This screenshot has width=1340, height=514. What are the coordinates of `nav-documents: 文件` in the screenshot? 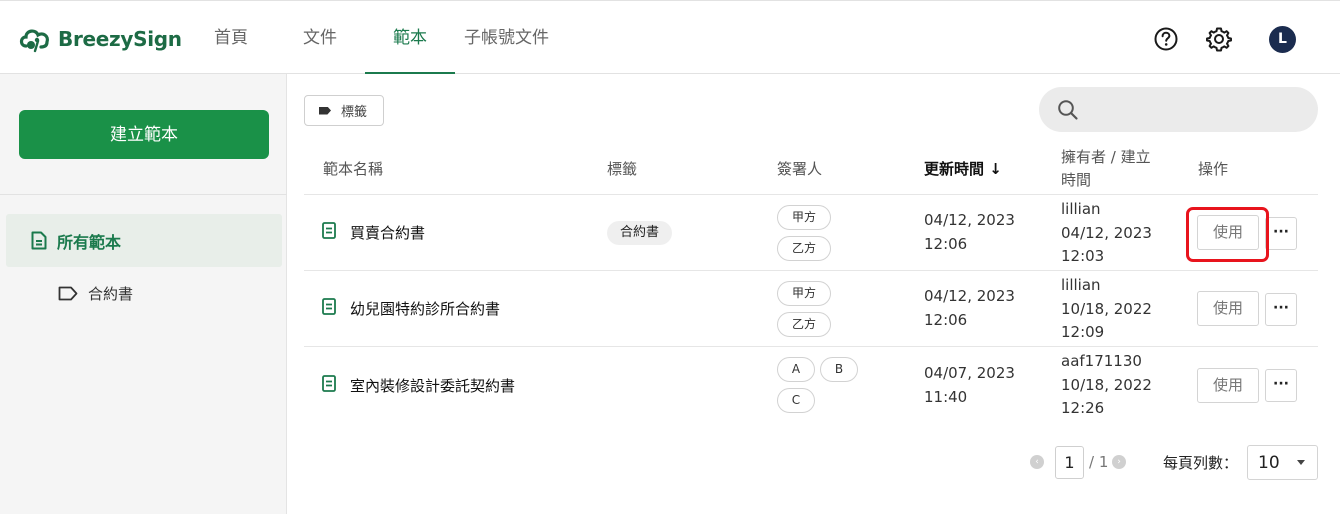 It's located at (320, 38).